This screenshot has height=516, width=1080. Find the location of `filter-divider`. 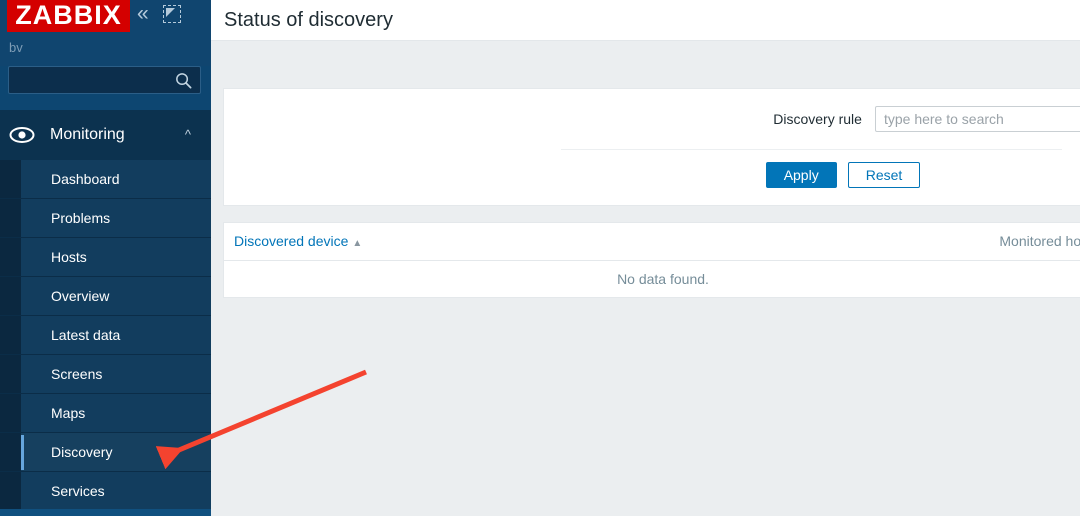

filter-divider is located at coordinates (811, 149).